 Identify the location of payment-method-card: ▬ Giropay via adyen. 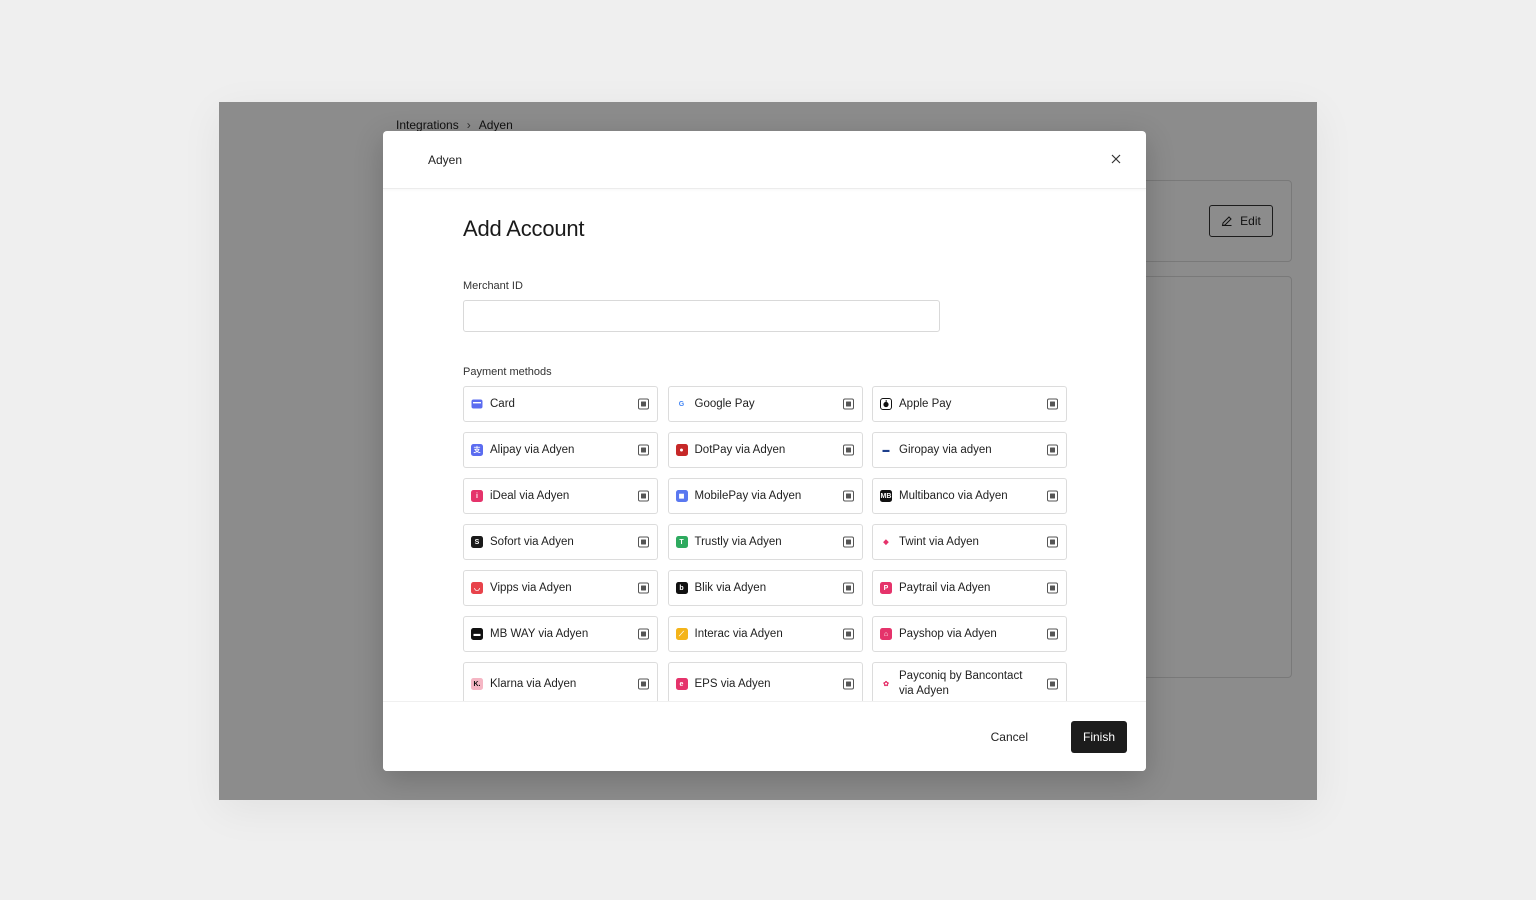
(969, 450).